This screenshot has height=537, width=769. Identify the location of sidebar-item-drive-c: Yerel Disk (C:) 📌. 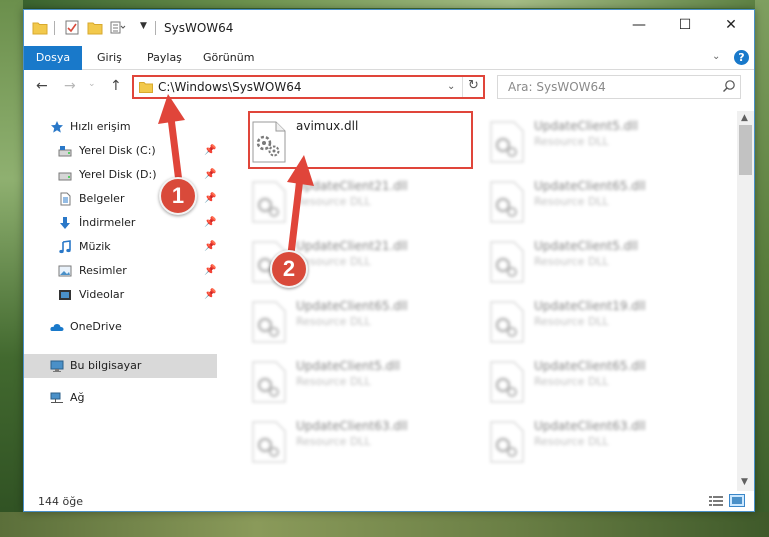
(120, 151).